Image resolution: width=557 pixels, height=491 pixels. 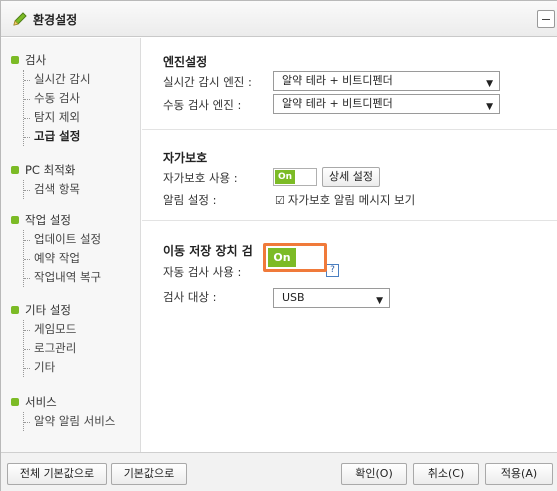 I want to click on sidebar-group-header: 검사, so click(x=28, y=60).